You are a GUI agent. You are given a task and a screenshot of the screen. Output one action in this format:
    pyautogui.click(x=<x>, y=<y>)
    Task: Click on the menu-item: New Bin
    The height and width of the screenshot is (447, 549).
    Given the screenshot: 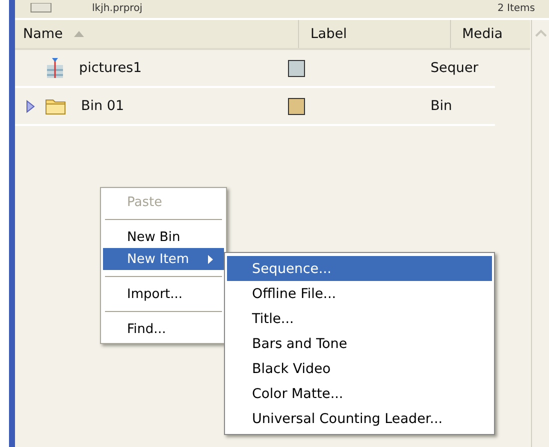 What is the action you would take?
    pyautogui.click(x=163, y=237)
    